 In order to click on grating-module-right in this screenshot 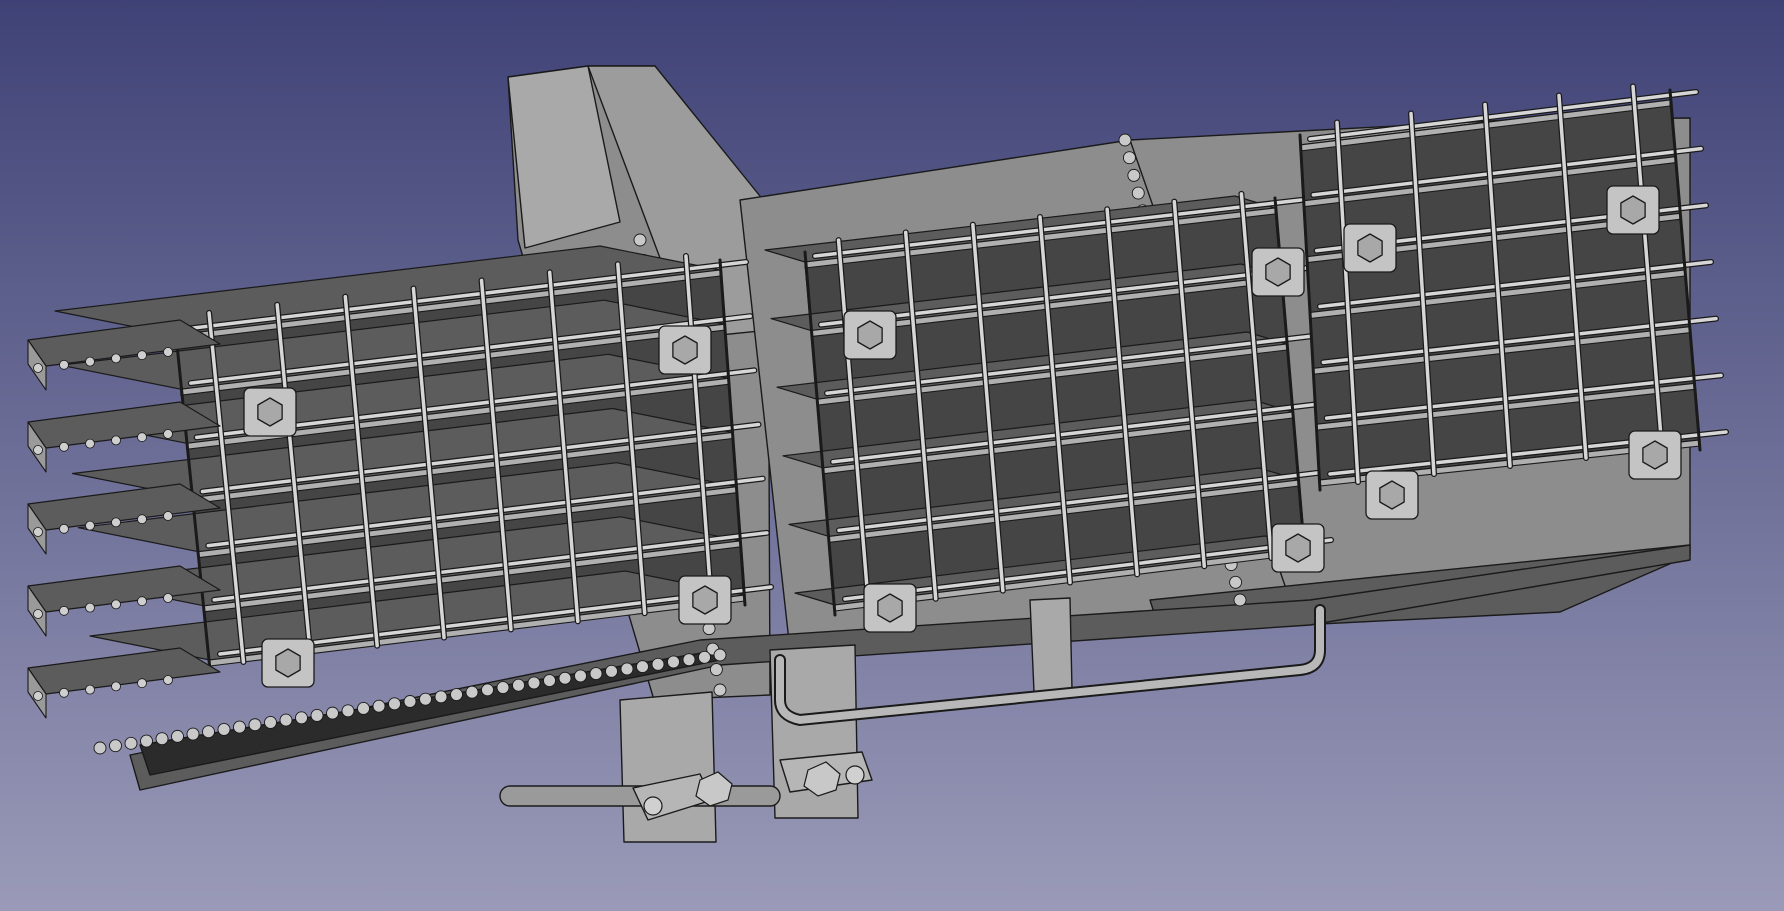, I will do `click(1513, 301)`.